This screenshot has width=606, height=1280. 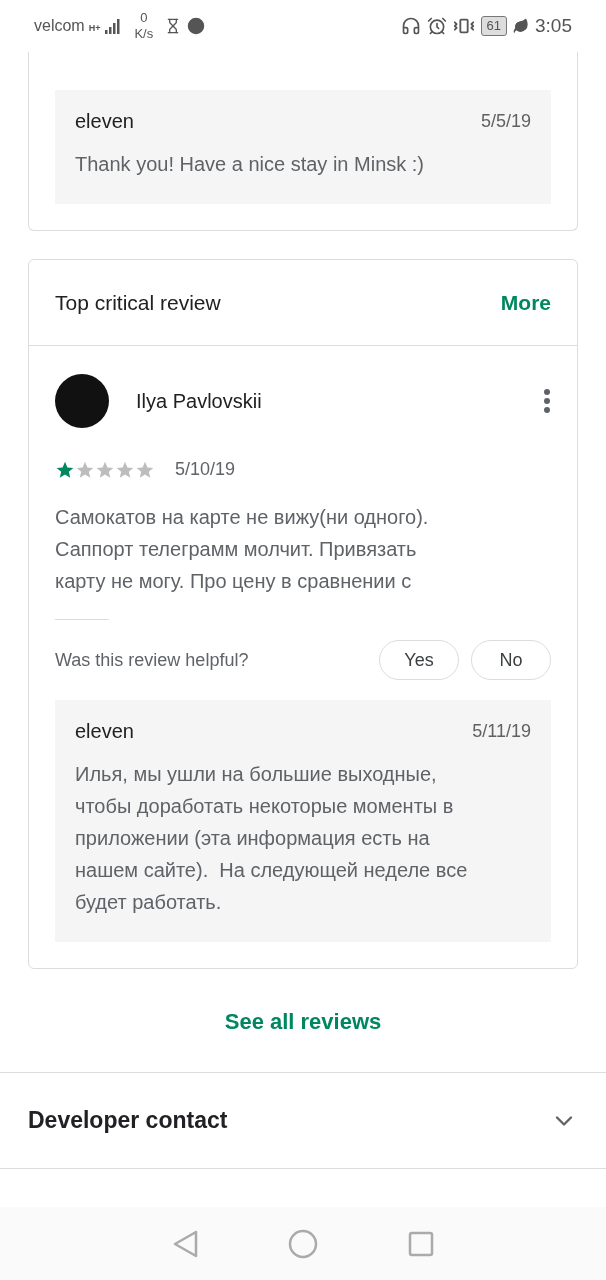 What do you see at coordinates (553, 25) in the screenshot?
I see `clock: 3:05` at bounding box center [553, 25].